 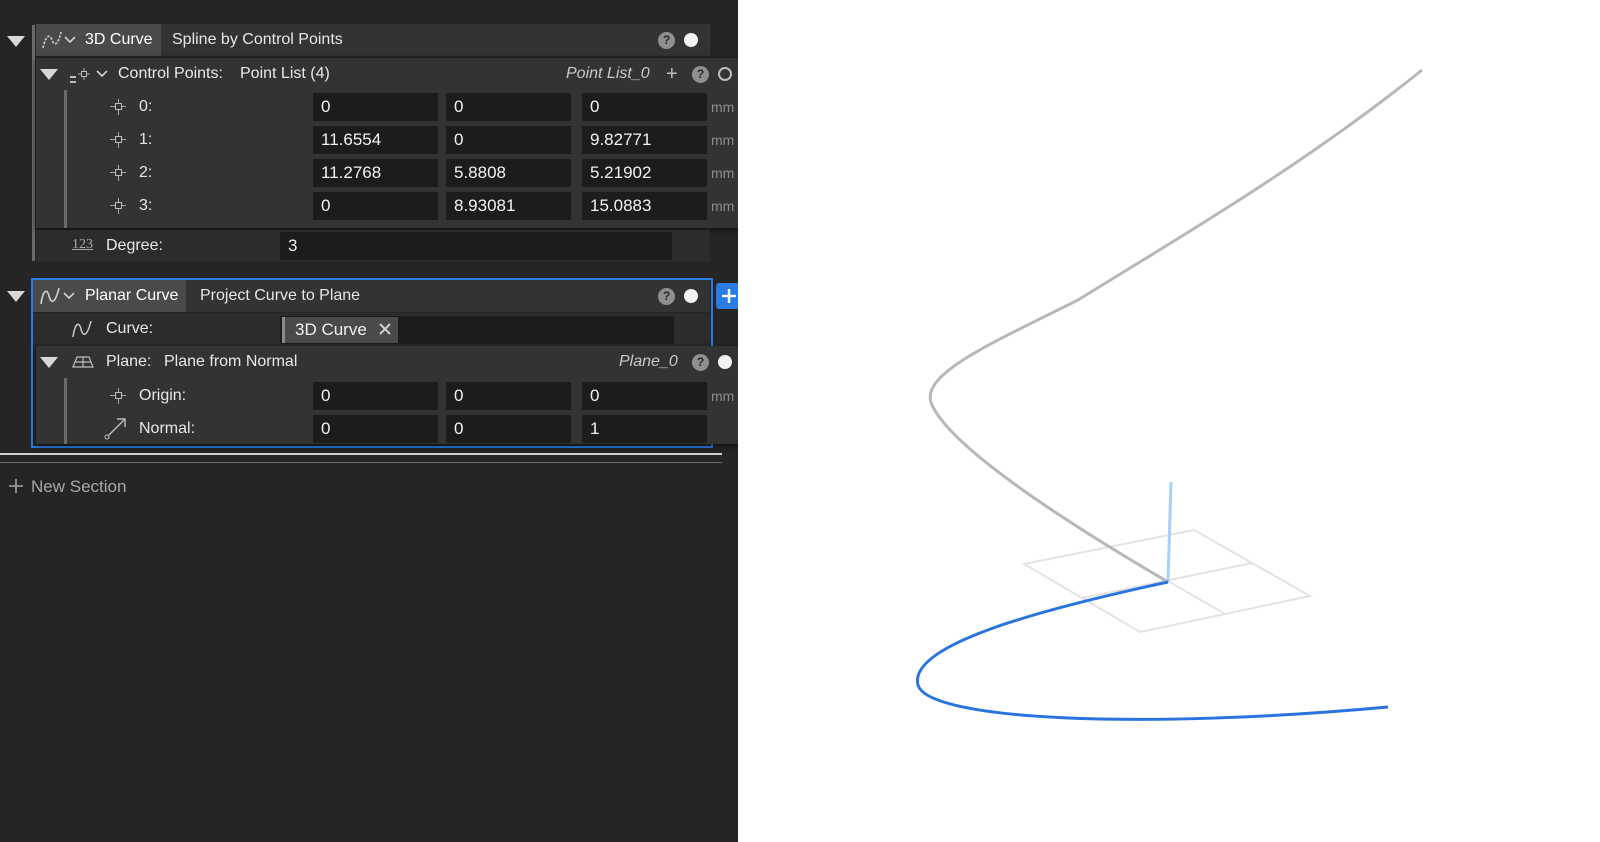 What do you see at coordinates (385, 329) in the screenshot?
I see `close-icon` at bounding box center [385, 329].